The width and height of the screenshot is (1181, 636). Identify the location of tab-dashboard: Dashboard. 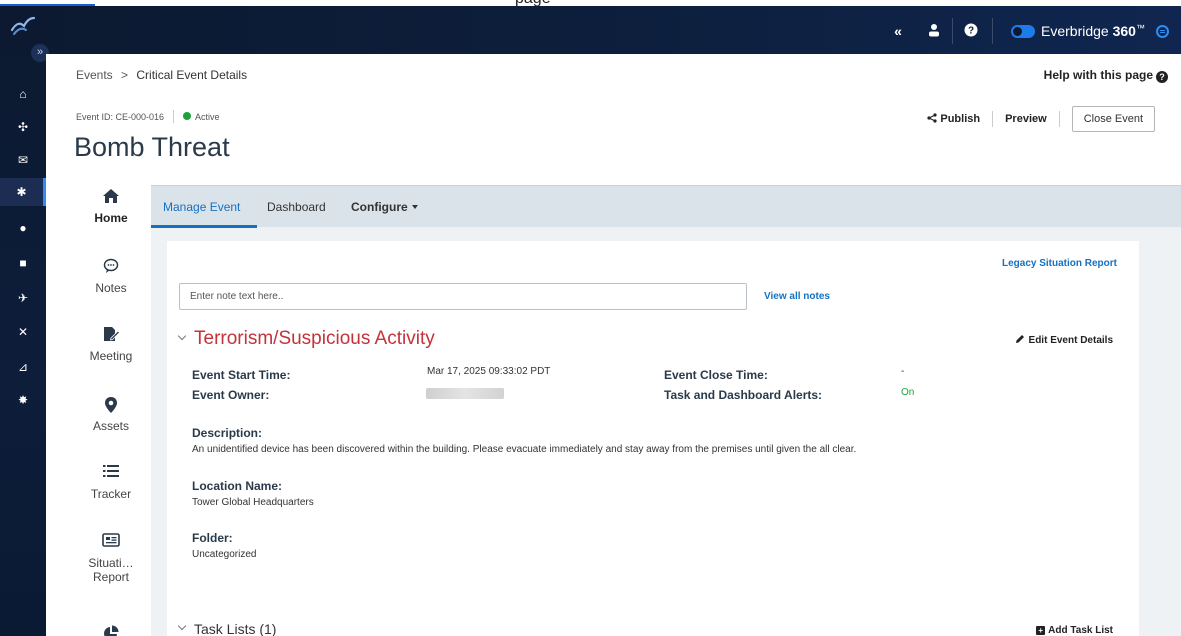
(296, 207).